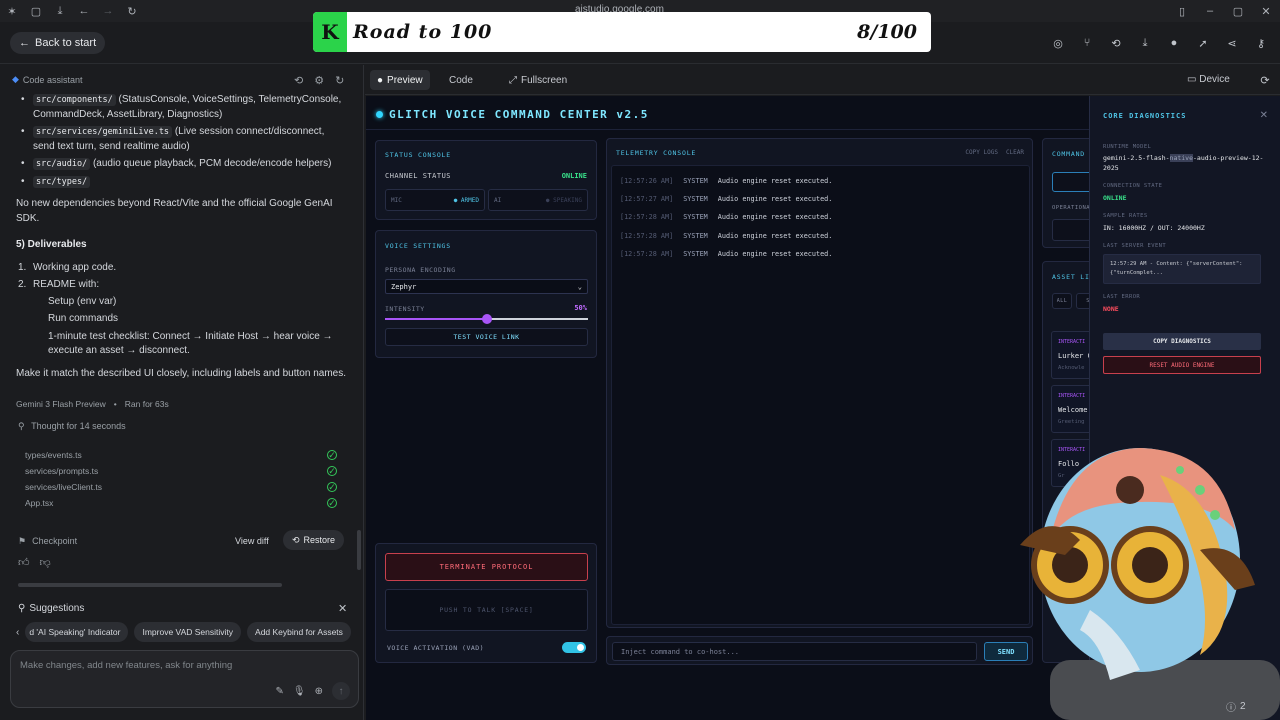 The width and height of the screenshot is (1280, 720). Describe the element at coordinates (339, 80) in the screenshot. I see `refresh-icon: ↻` at that location.